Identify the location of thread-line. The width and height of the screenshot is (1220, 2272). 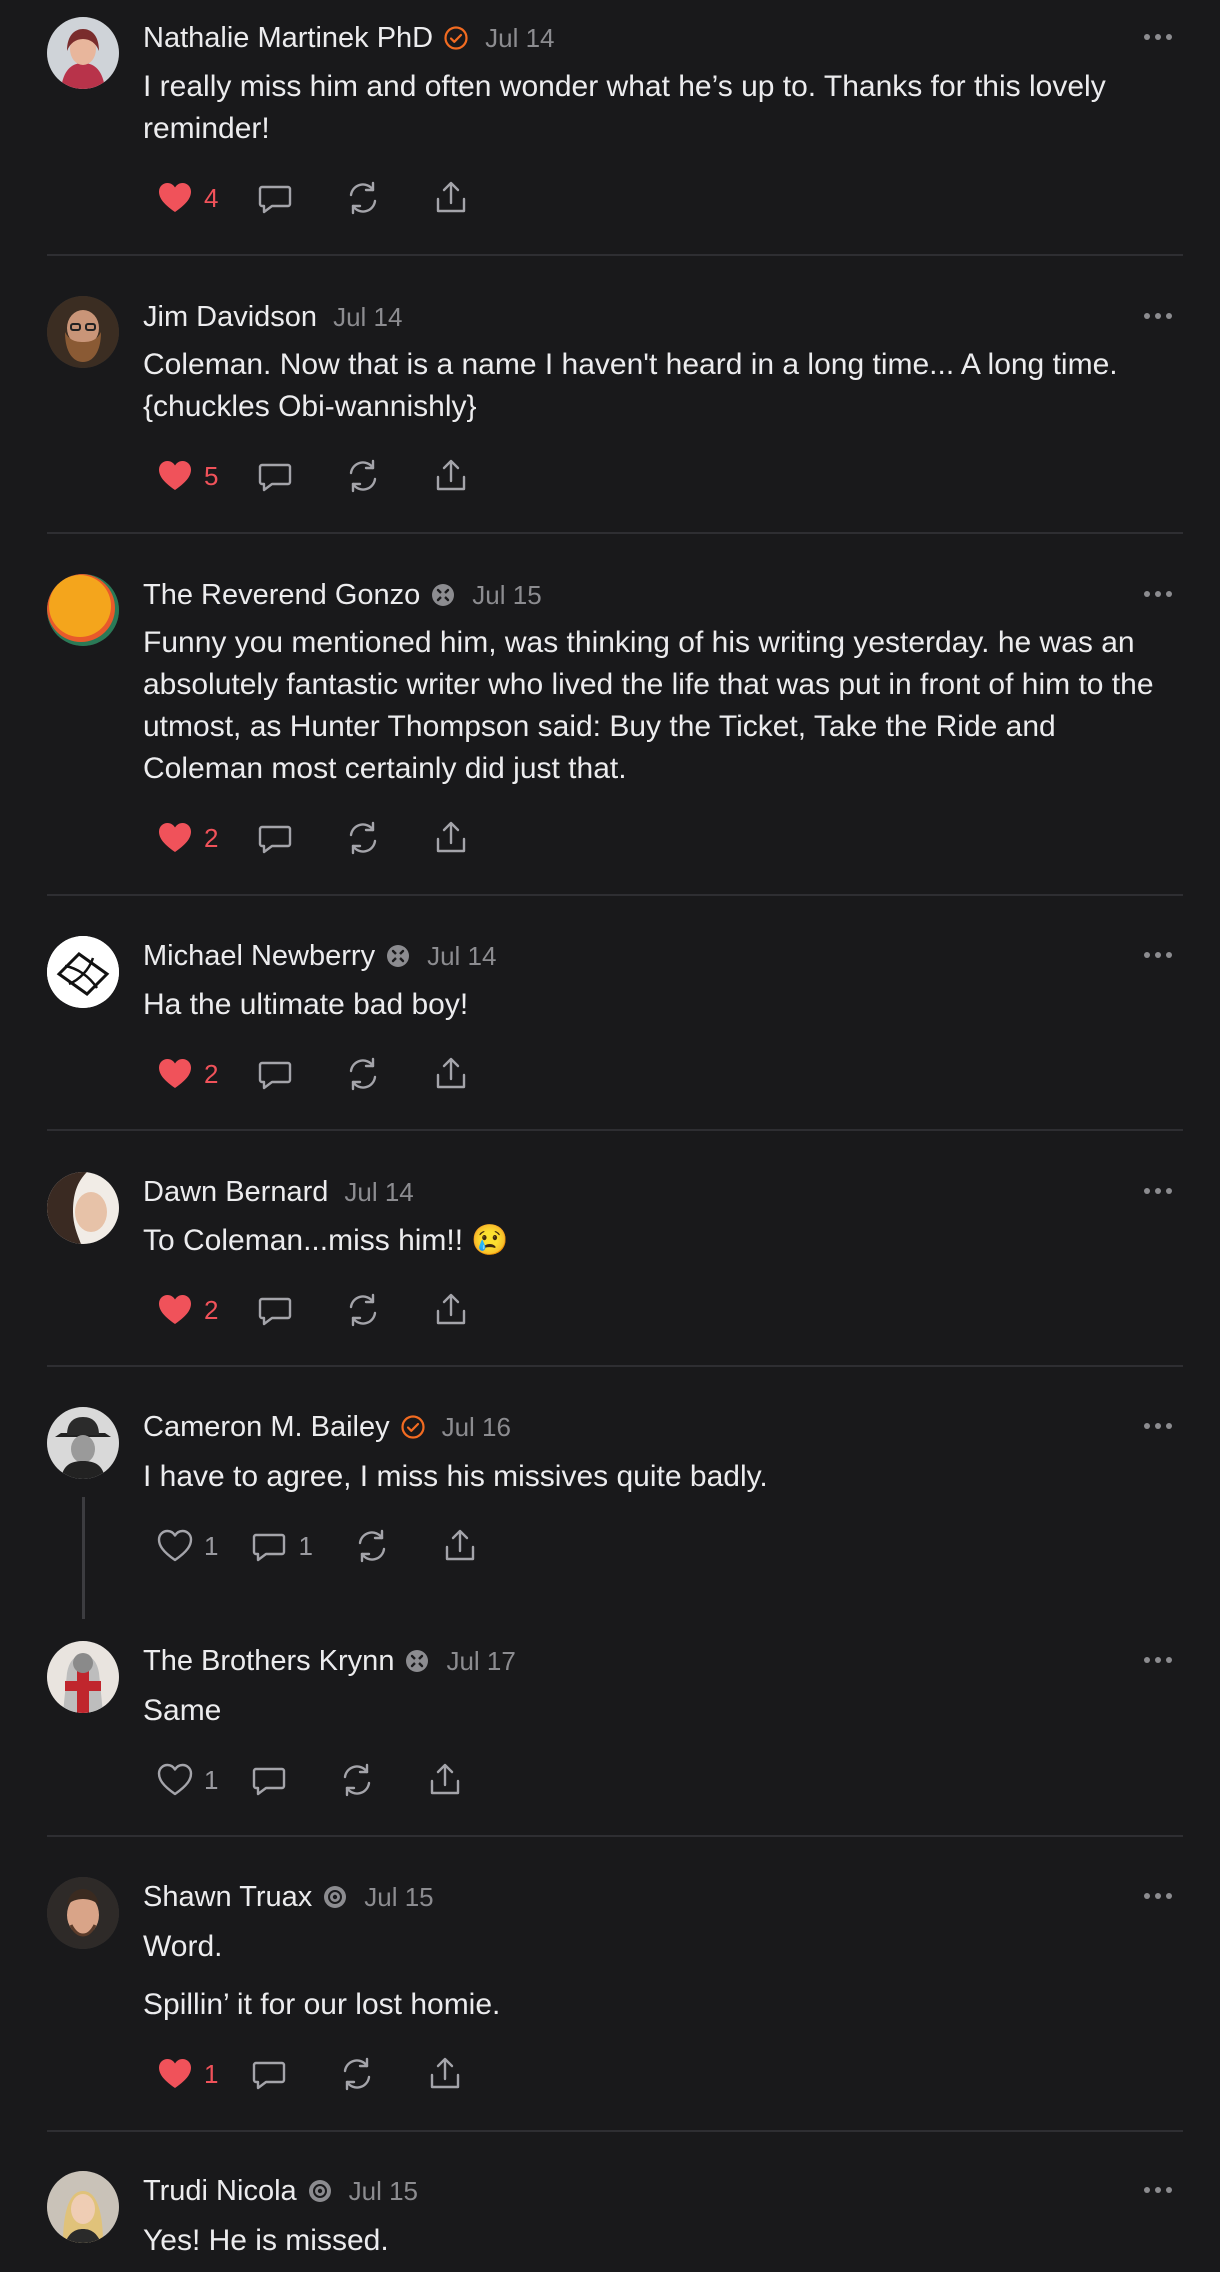
(83, 1558).